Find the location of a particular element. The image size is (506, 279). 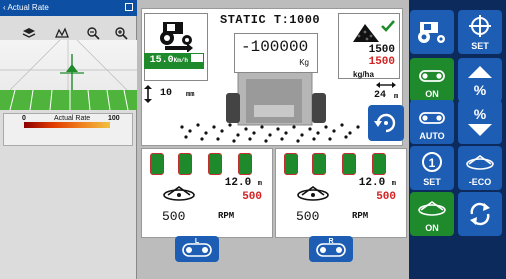

weight-display: -100000 Kg is located at coordinates (276, 53).